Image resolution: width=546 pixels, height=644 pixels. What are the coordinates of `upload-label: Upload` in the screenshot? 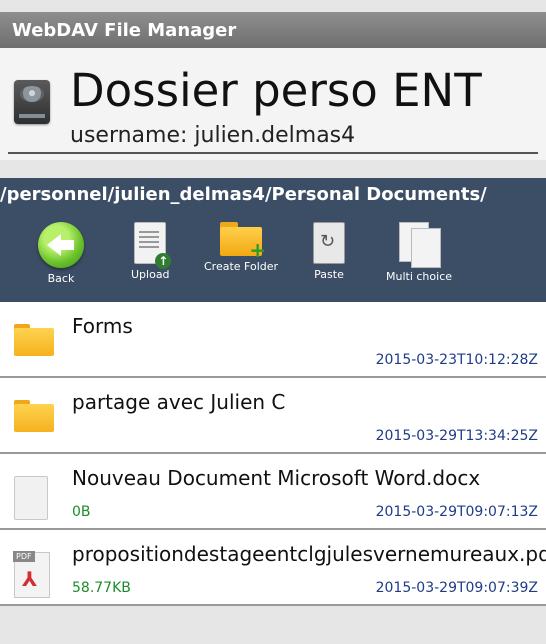 It's located at (150, 274).